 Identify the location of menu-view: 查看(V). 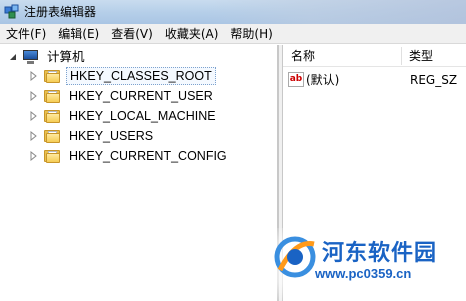
(132, 34).